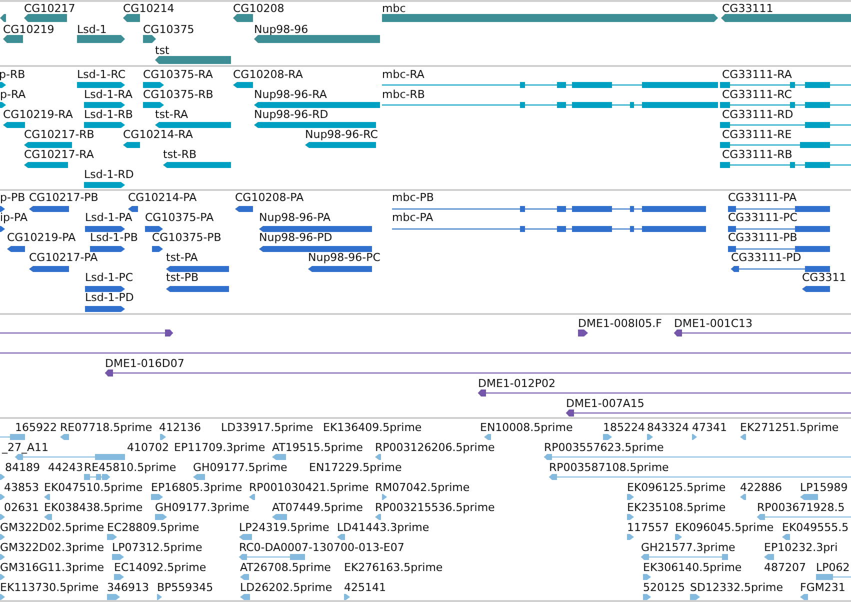 The width and height of the screenshot is (851, 602). What do you see at coordinates (286, 587) in the screenshot?
I see `est-label: LD26202.5prime` at bounding box center [286, 587].